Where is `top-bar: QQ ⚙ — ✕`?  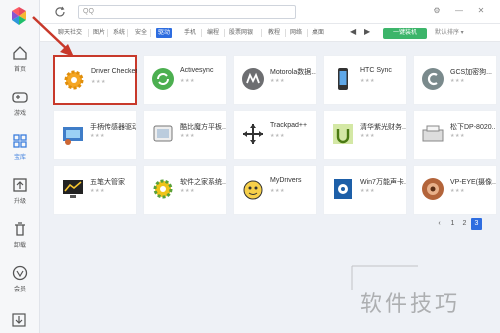
top-bar: QQ ⚙ — ✕ is located at coordinates (270, 12).